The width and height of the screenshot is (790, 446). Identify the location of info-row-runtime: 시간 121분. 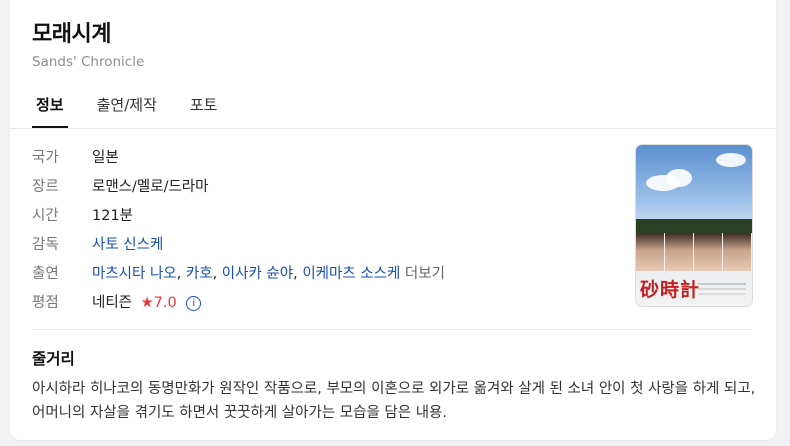
(238, 214).